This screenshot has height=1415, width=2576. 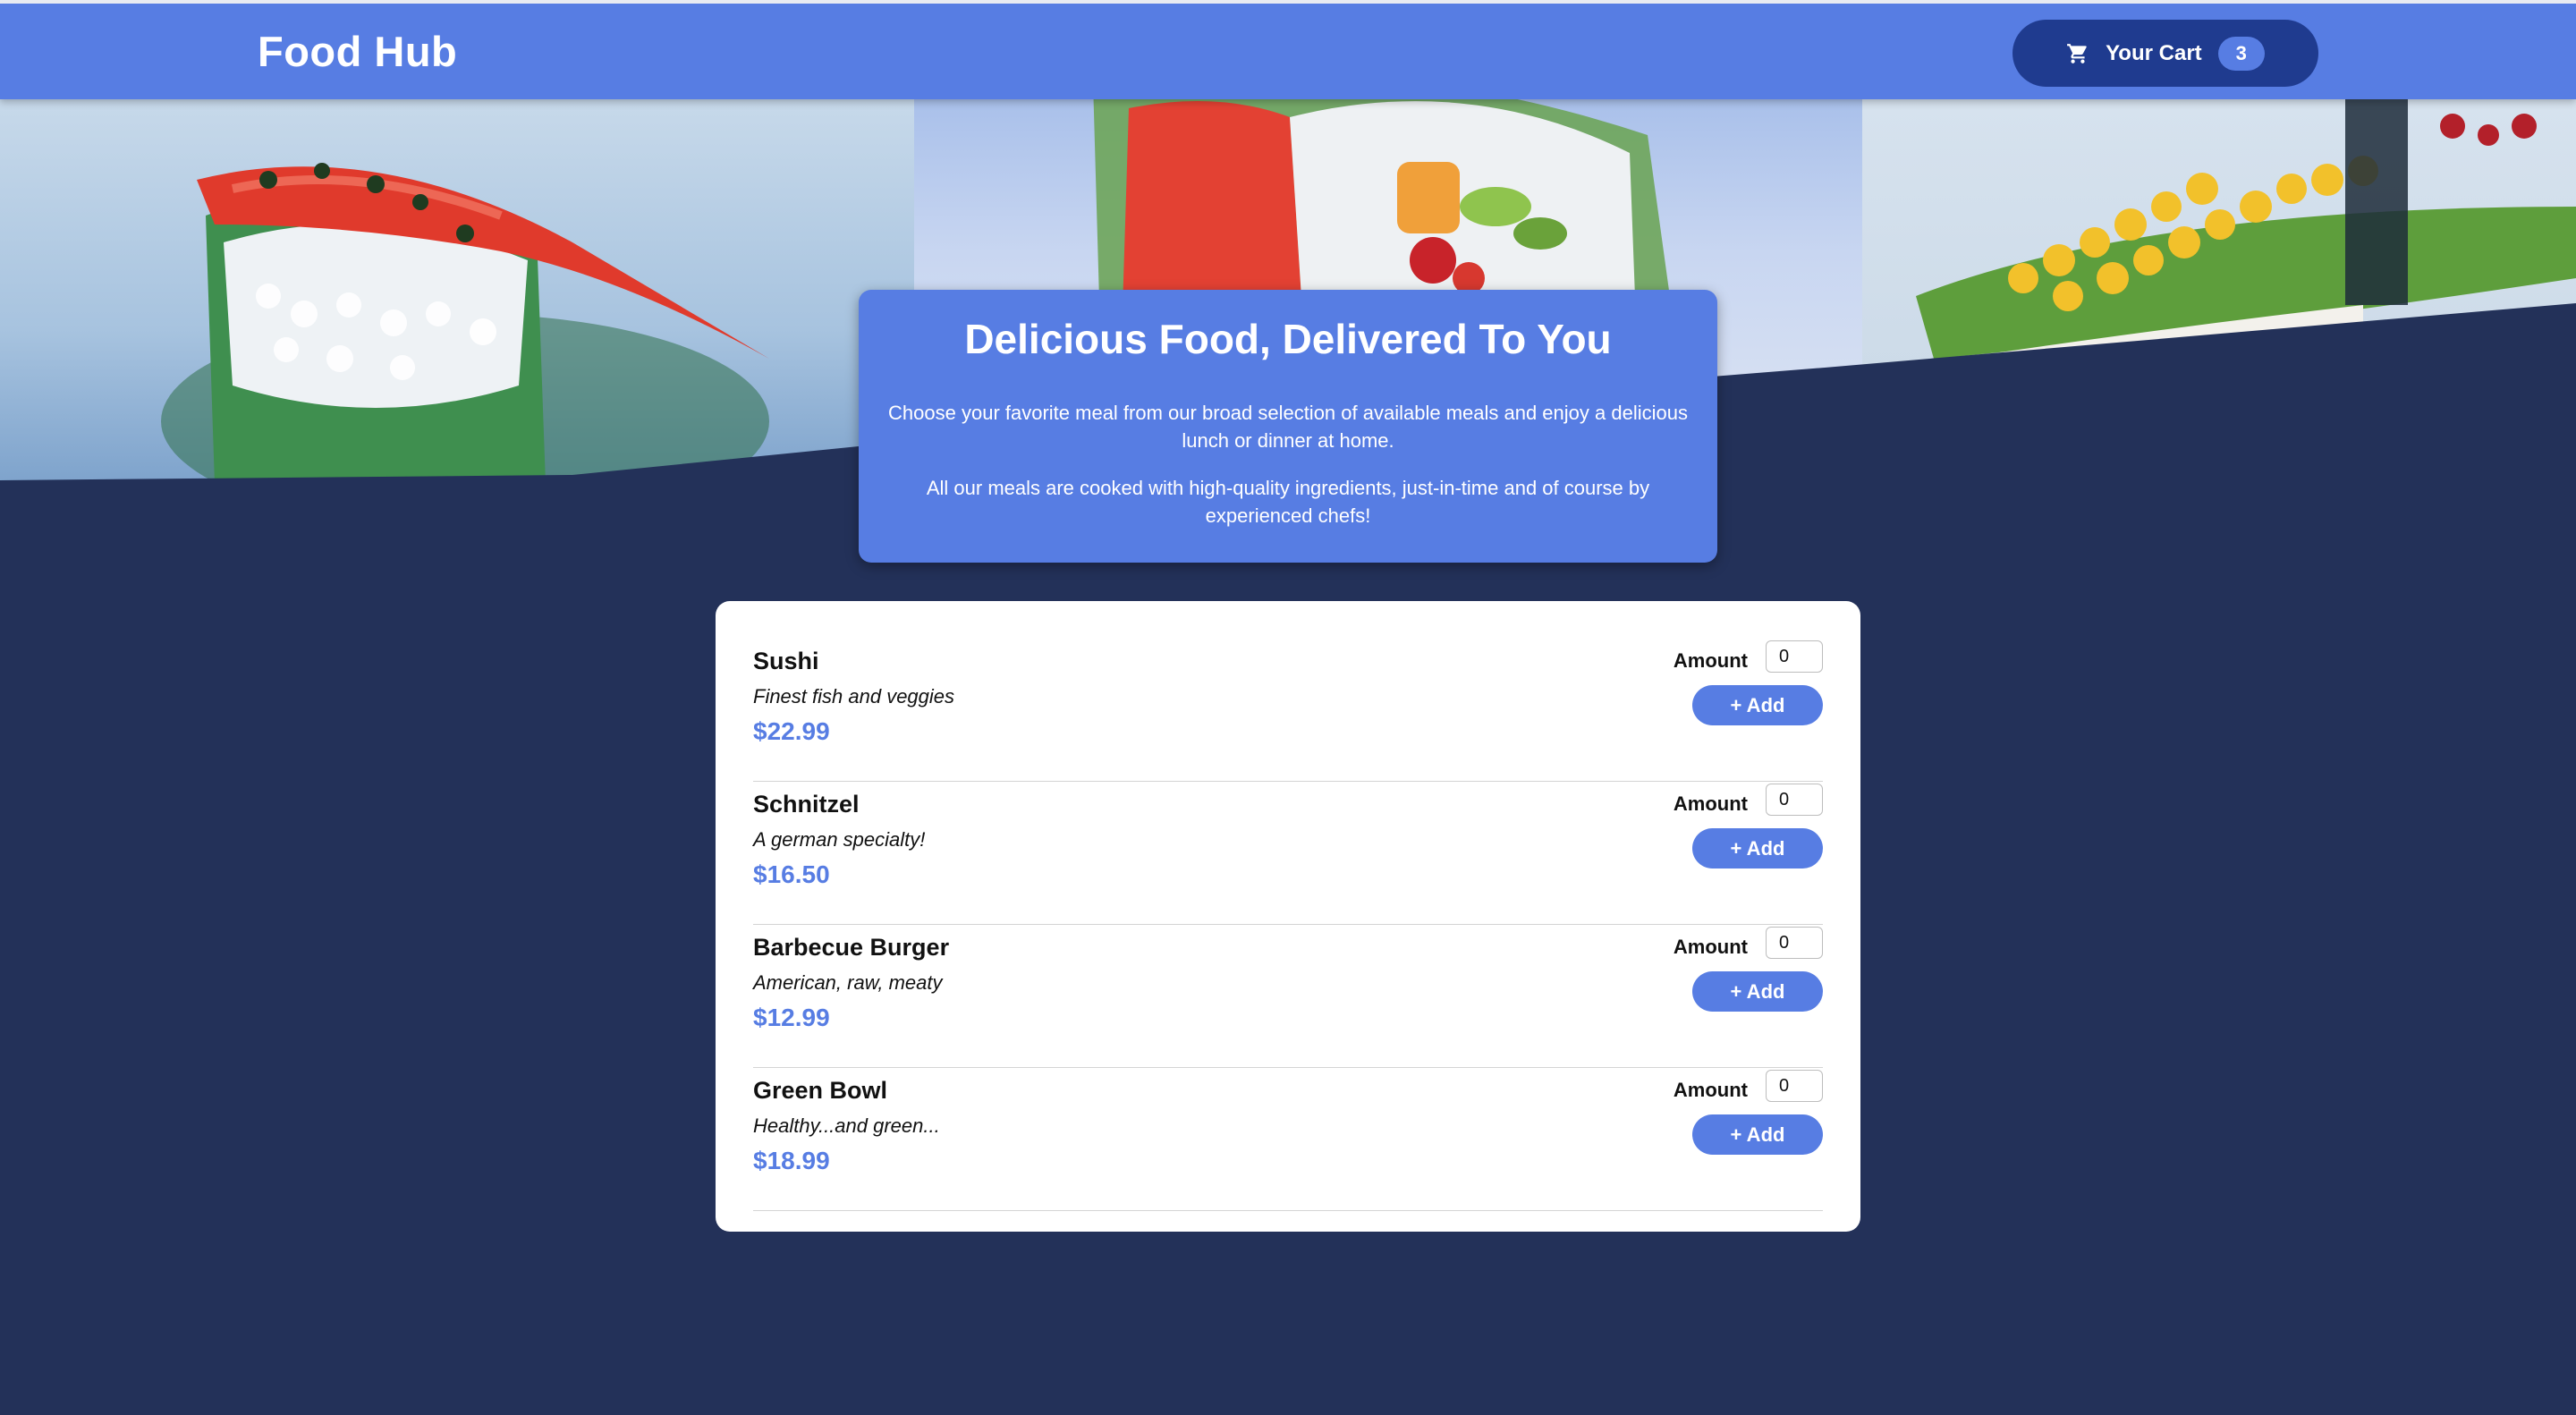 I want to click on meal-description: Finest fish and veggies, so click(x=854, y=697).